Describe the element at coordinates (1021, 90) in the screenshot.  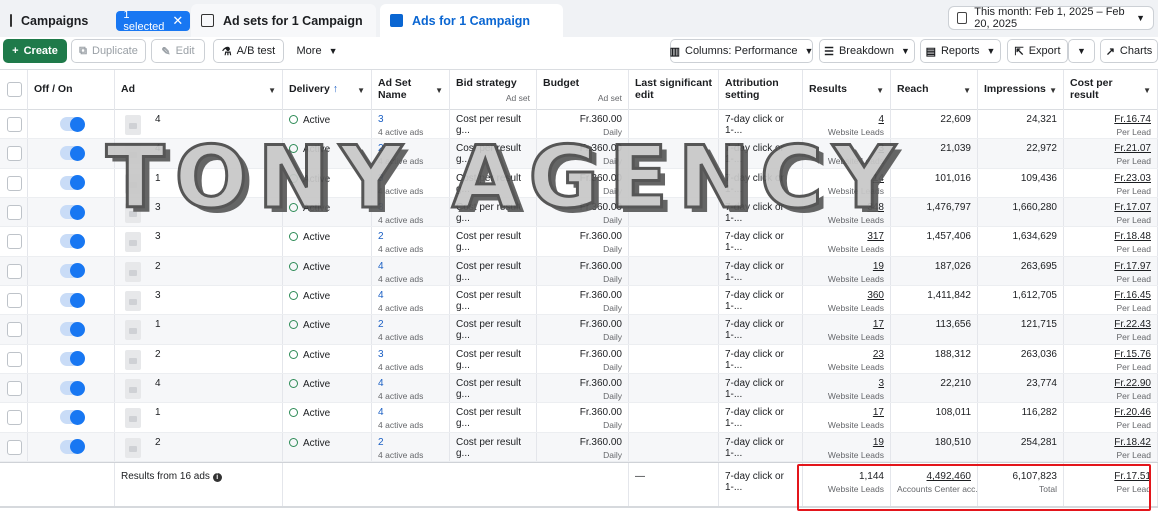
I see `col-impressions: Impressions ▼` at that location.